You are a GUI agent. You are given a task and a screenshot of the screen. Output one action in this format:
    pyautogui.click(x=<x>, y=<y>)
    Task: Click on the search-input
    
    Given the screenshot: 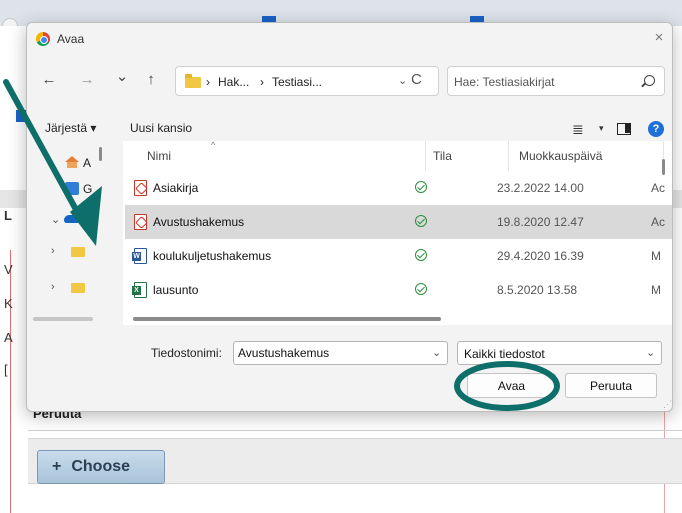 What is the action you would take?
    pyautogui.click(x=544, y=82)
    